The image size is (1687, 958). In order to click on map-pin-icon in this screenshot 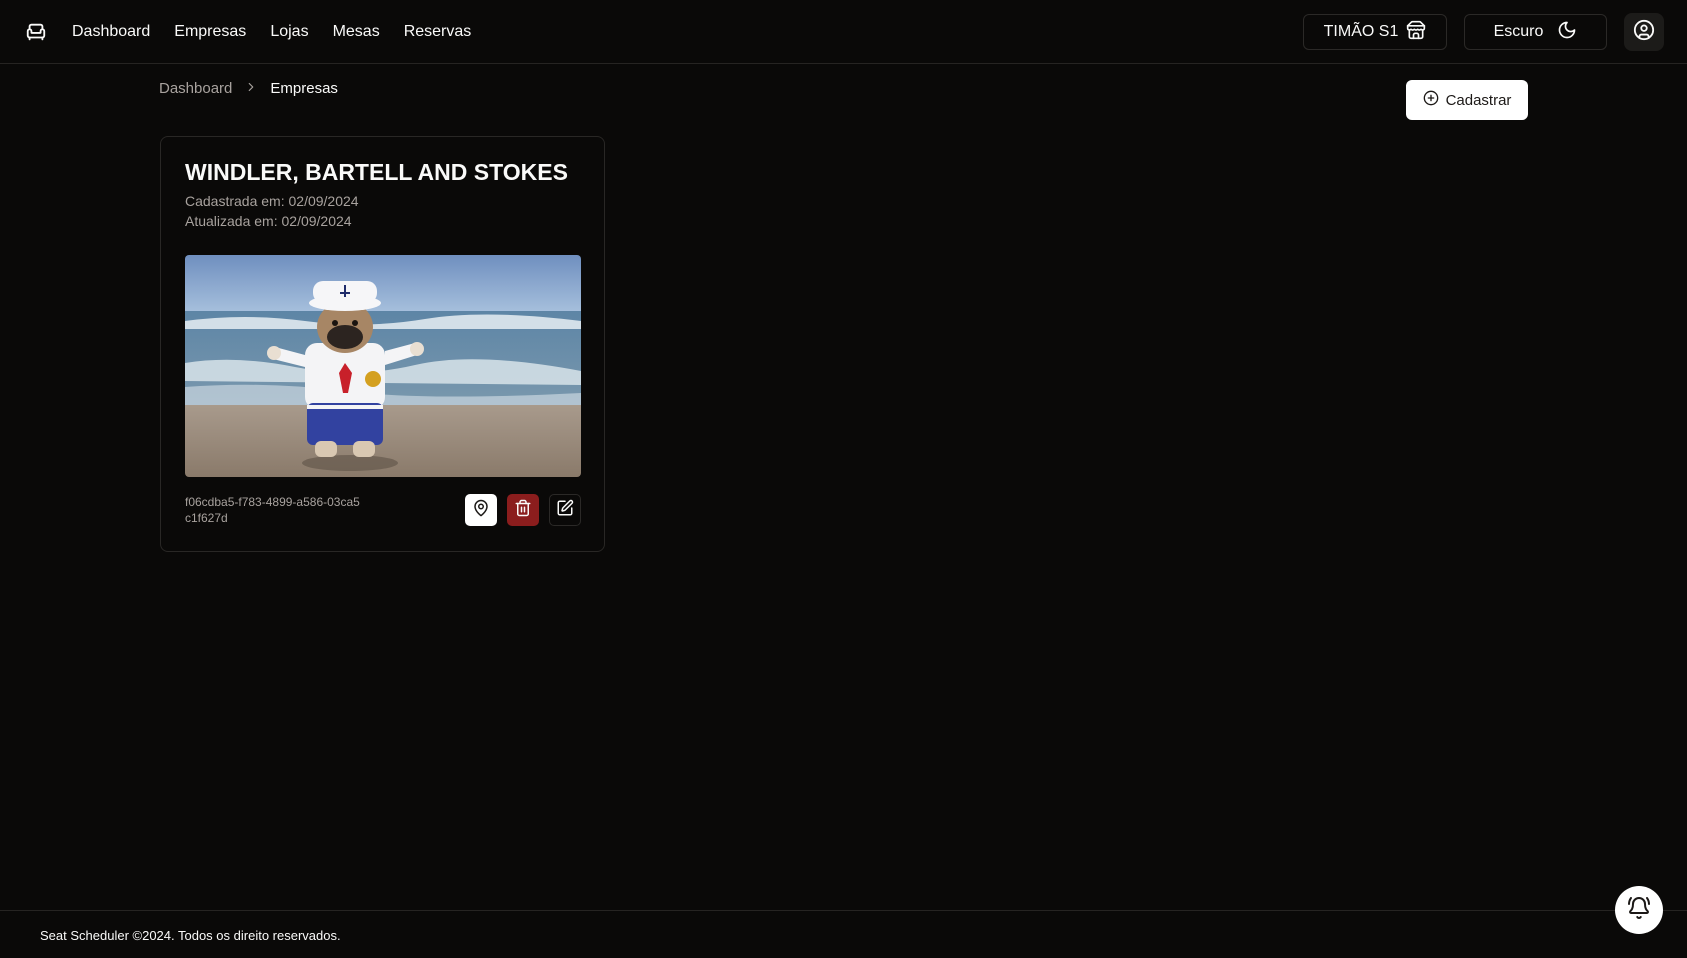, I will do `click(481, 510)`.